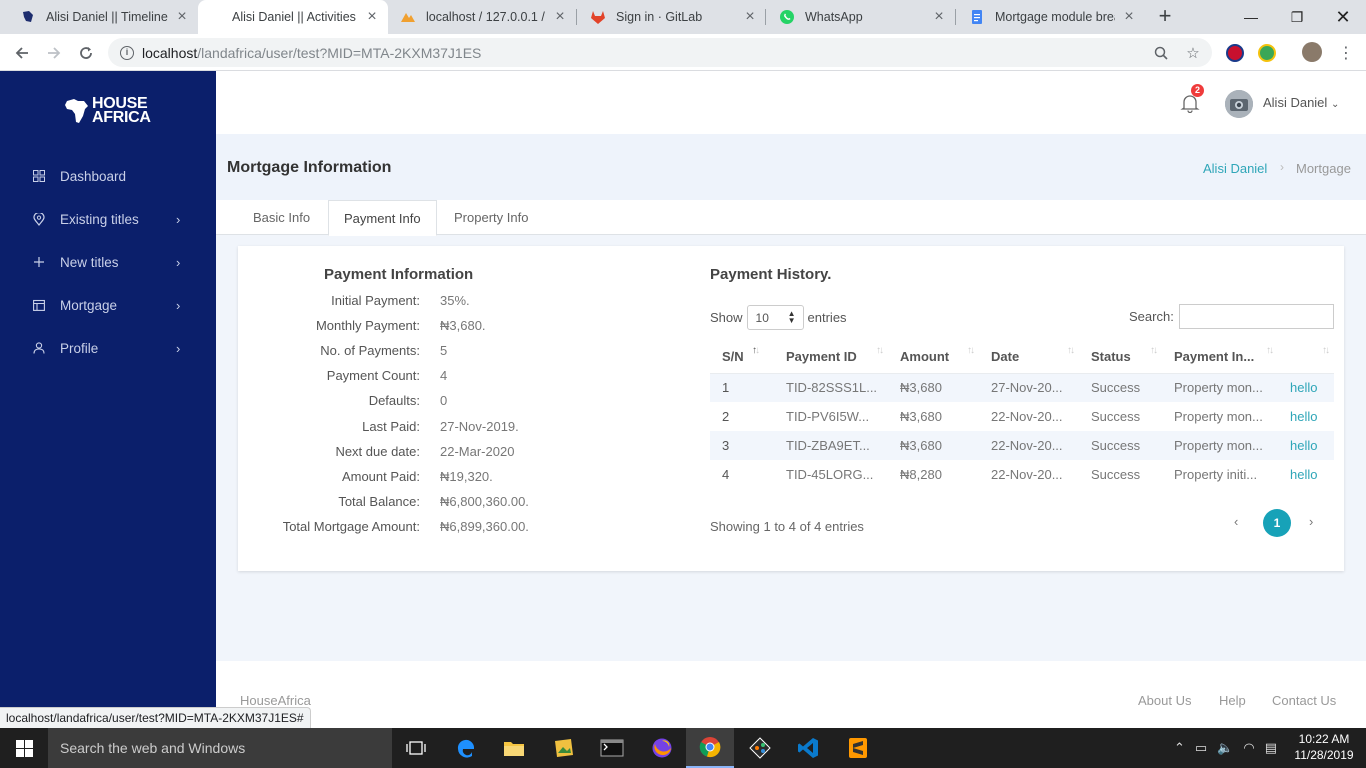 The width and height of the screenshot is (1366, 768). Describe the element at coordinates (1304, 700) in the screenshot. I see `footer-link-contact: Contact Us` at that location.